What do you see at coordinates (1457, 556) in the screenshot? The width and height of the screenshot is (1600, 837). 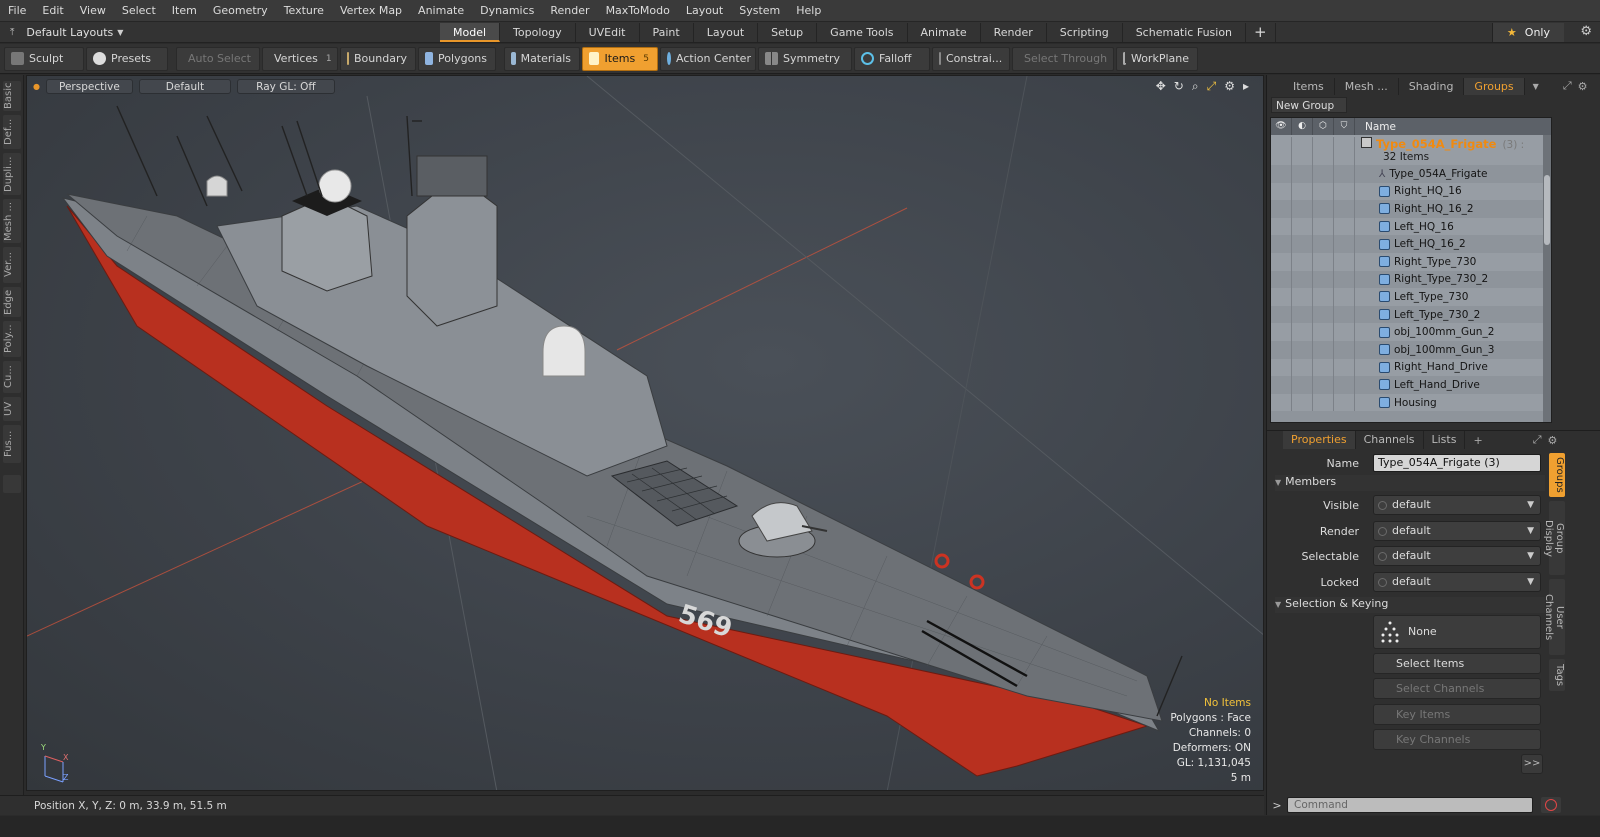 I see `selectable-dropdown: default ▼` at bounding box center [1457, 556].